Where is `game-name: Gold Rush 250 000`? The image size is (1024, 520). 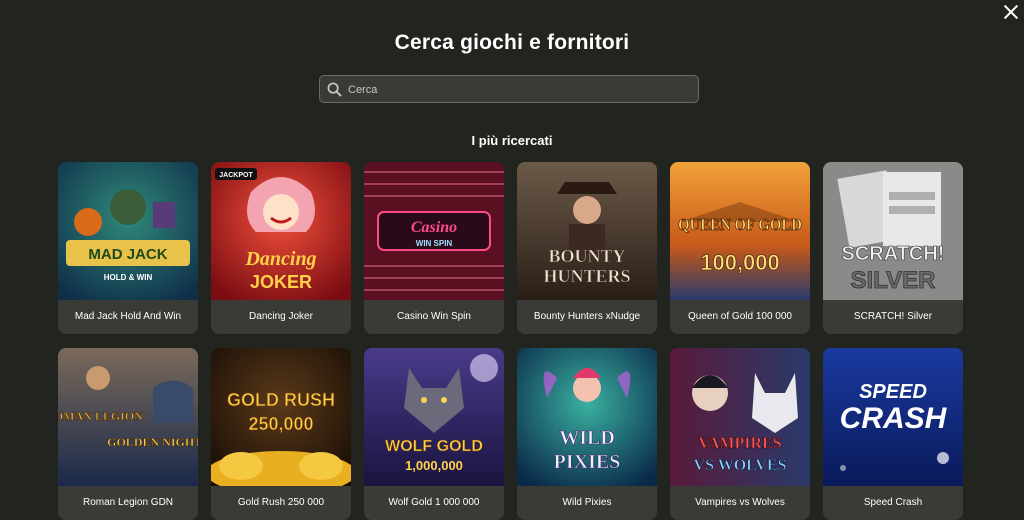
game-name: Gold Rush 250 000 is located at coordinates (281, 502).